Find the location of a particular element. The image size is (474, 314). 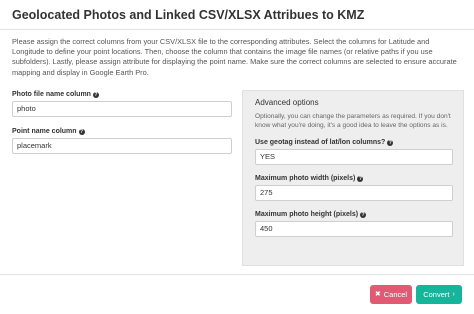

point-name-label-text: Point name column is located at coordinates (44, 132).